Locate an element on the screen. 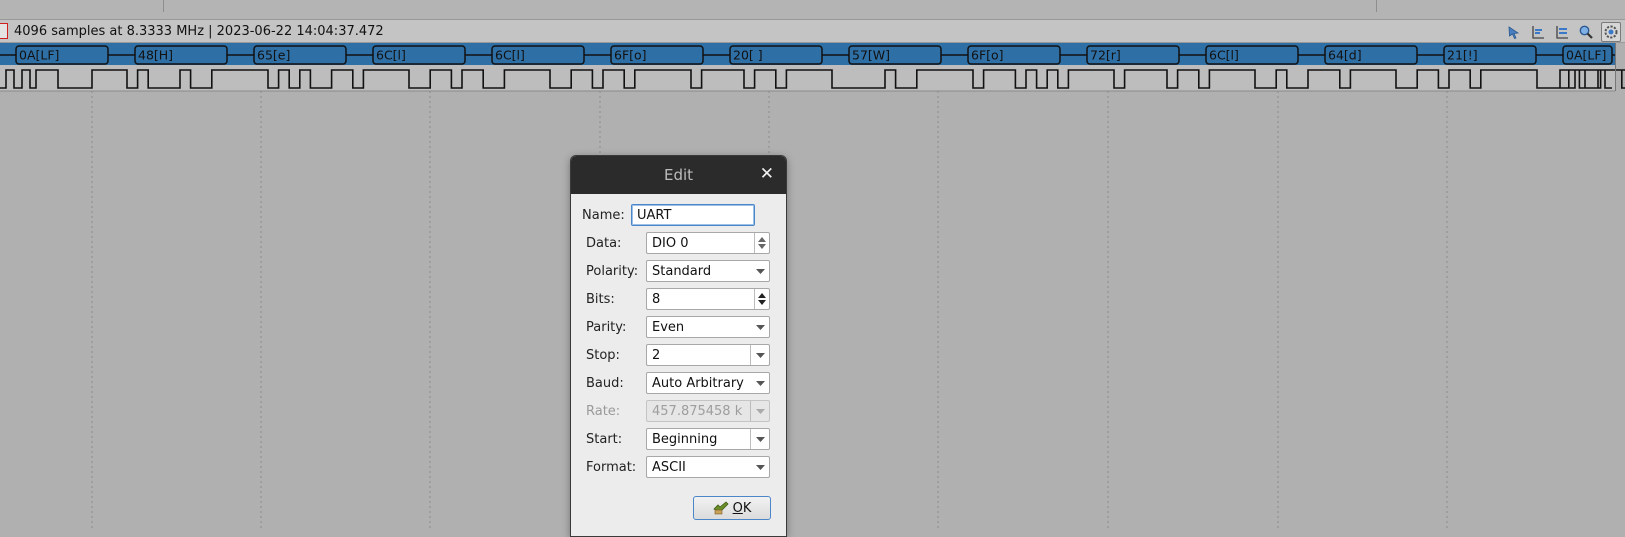  format-row: Format: ASCII is located at coordinates (678, 468).